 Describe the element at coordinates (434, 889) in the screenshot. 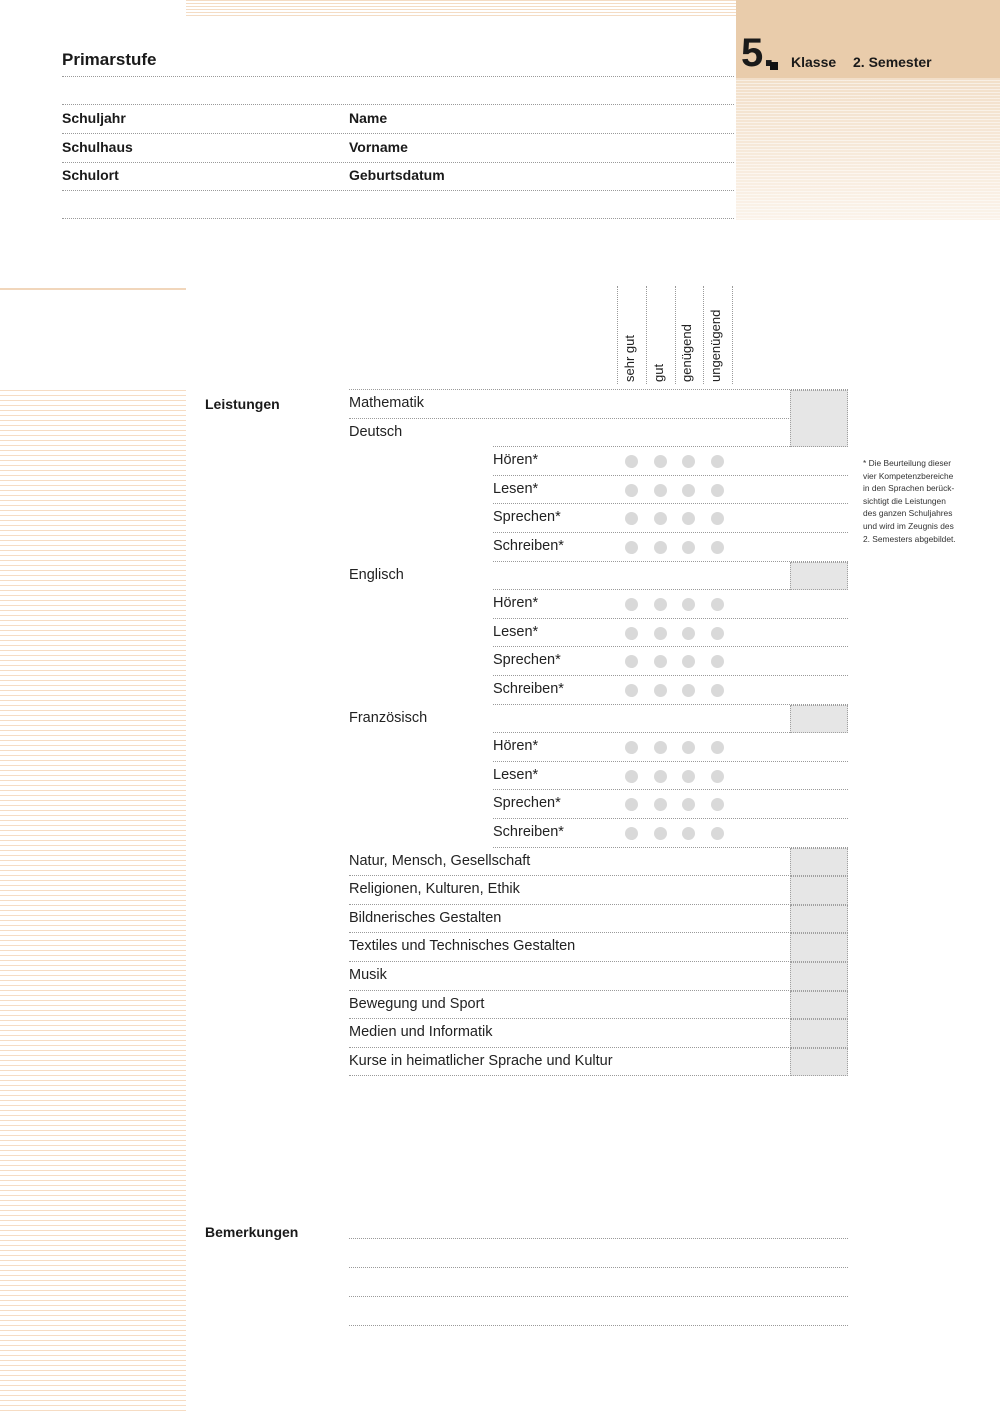

I see `subject-other: Religionen, Kulturen, Ethik` at that location.